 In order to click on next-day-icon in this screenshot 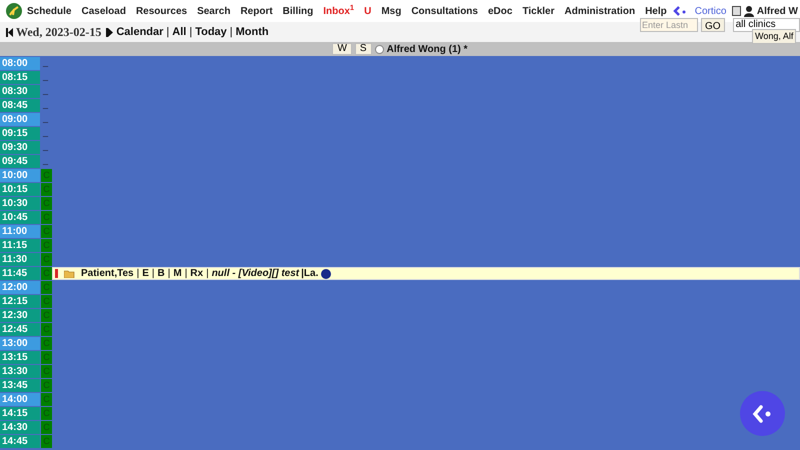, I will do `click(110, 32)`.